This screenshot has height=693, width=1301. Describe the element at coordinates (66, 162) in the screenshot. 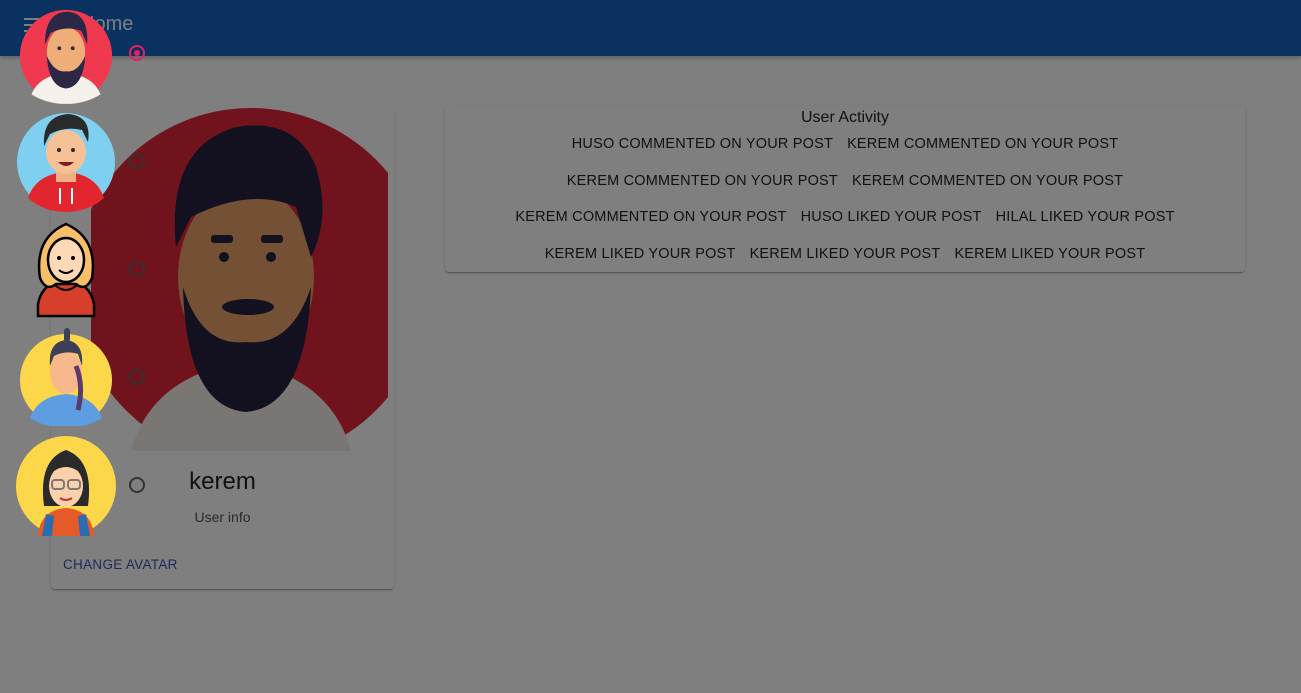

I see `man-red-hoodie-avatar-icon` at that location.